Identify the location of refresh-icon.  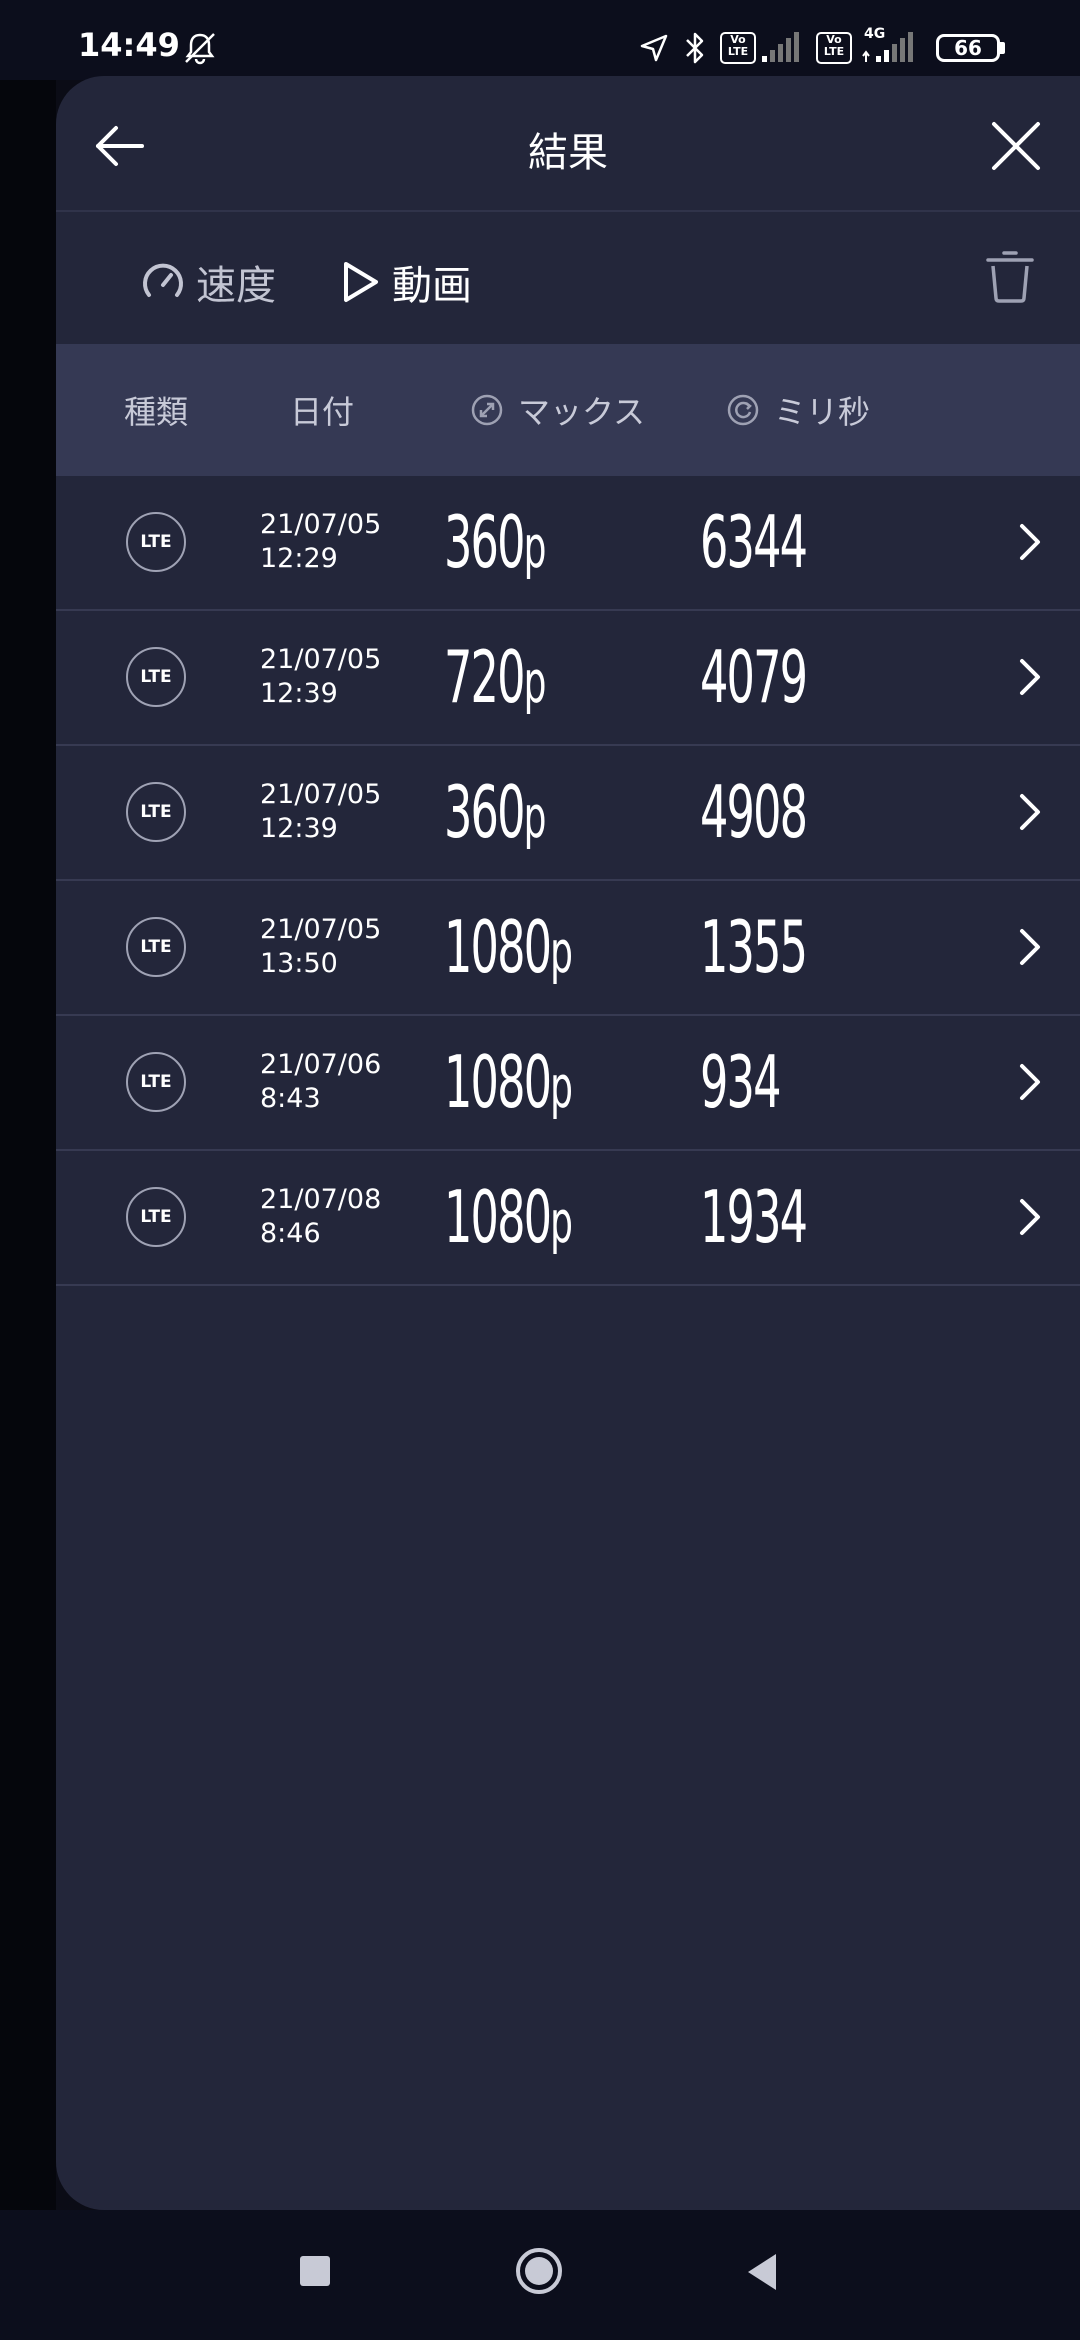
(743, 410).